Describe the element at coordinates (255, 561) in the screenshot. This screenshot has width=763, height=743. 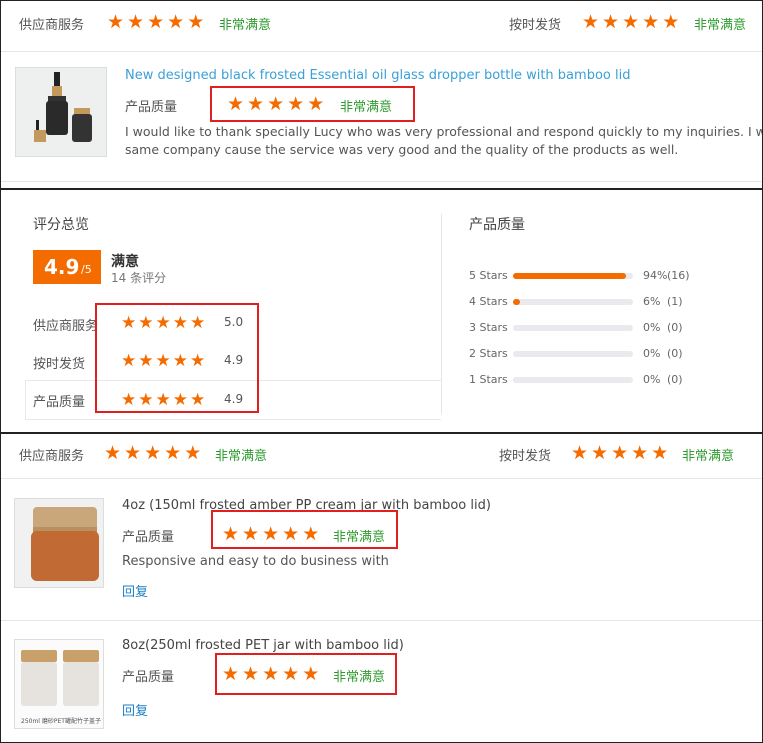
I see `review-comment: Responsive and easy to do business with` at that location.